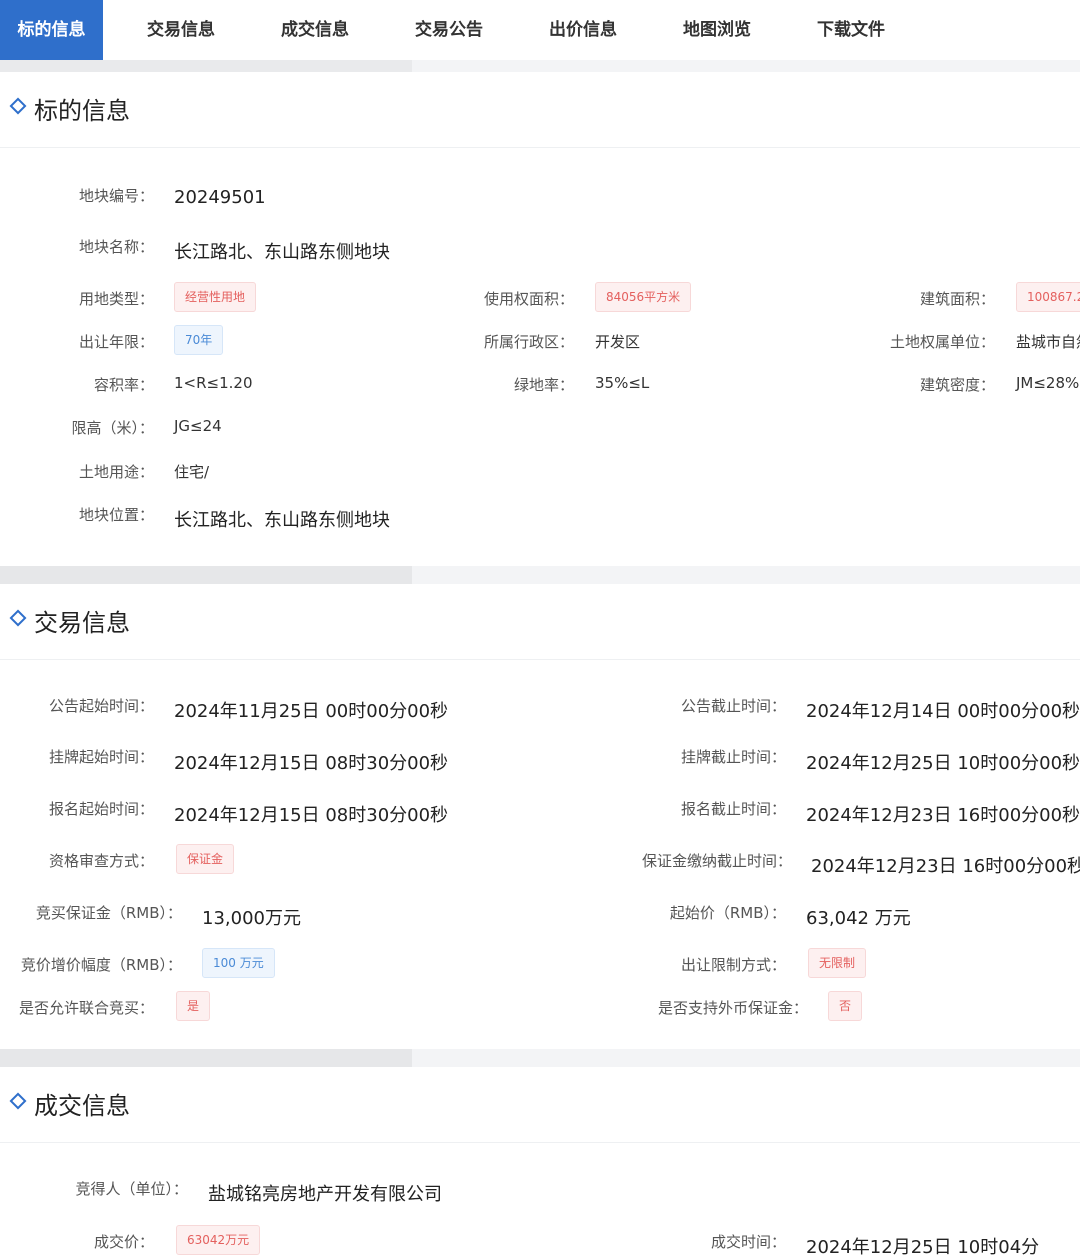 This screenshot has height=1259, width=1080. What do you see at coordinates (311, 815) in the screenshot?
I see `signup-start-value: 2024年12月15日 08时30分00秒` at bounding box center [311, 815].